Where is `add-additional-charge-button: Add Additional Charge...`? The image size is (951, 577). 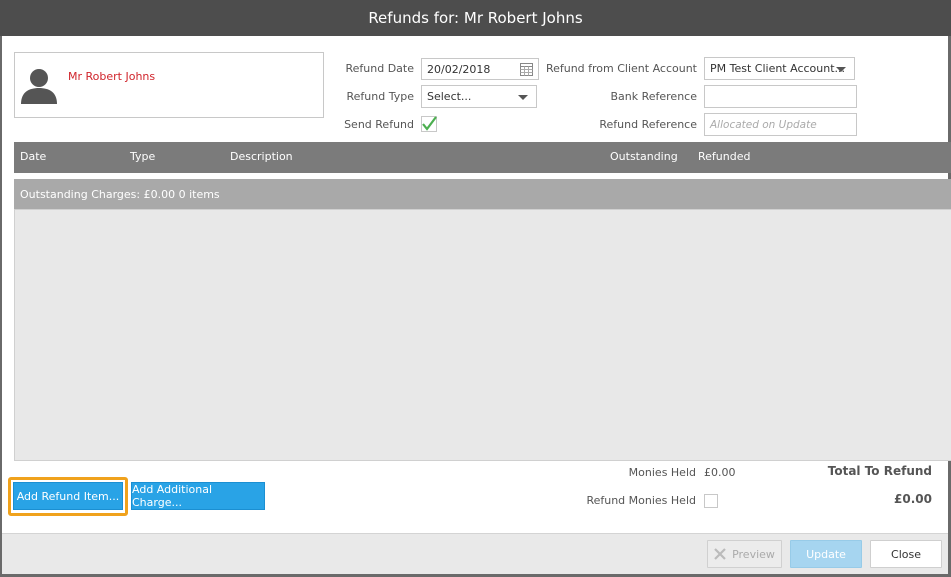
add-additional-charge-button: Add Additional Charge... is located at coordinates (198, 496).